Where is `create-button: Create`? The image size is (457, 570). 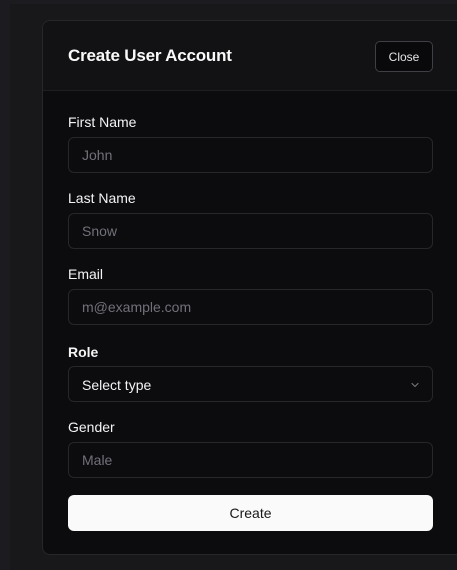 create-button: Create is located at coordinates (250, 513).